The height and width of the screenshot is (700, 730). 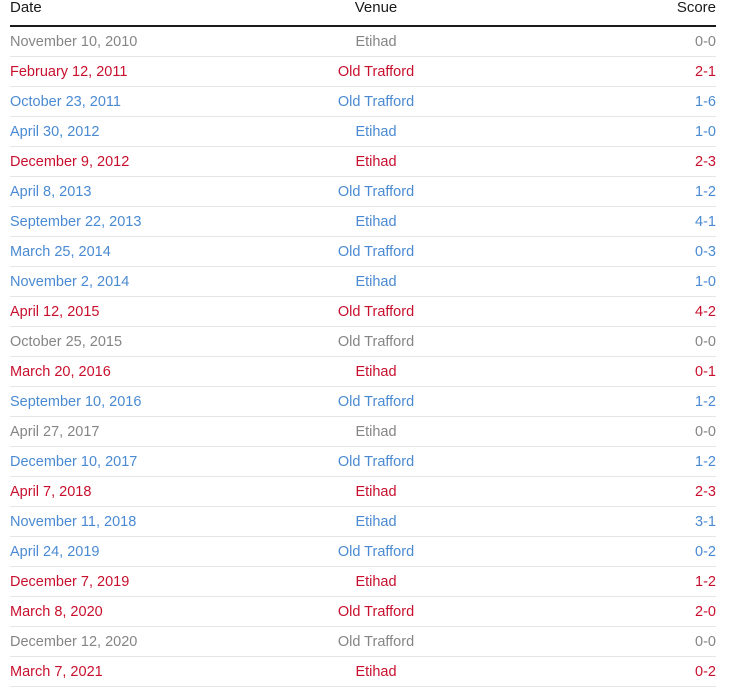 What do you see at coordinates (76, 221) in the screenshot?
I see `match-date: September 22, 2013` at bounding box center [76, 221].